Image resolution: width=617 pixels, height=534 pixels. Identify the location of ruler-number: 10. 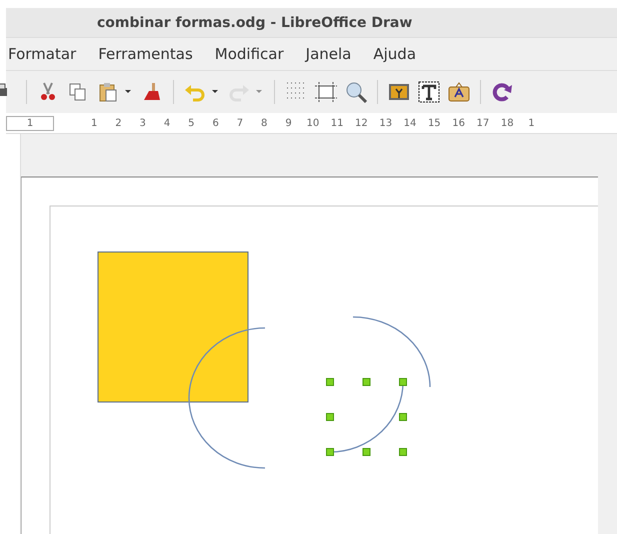
(312, 123).